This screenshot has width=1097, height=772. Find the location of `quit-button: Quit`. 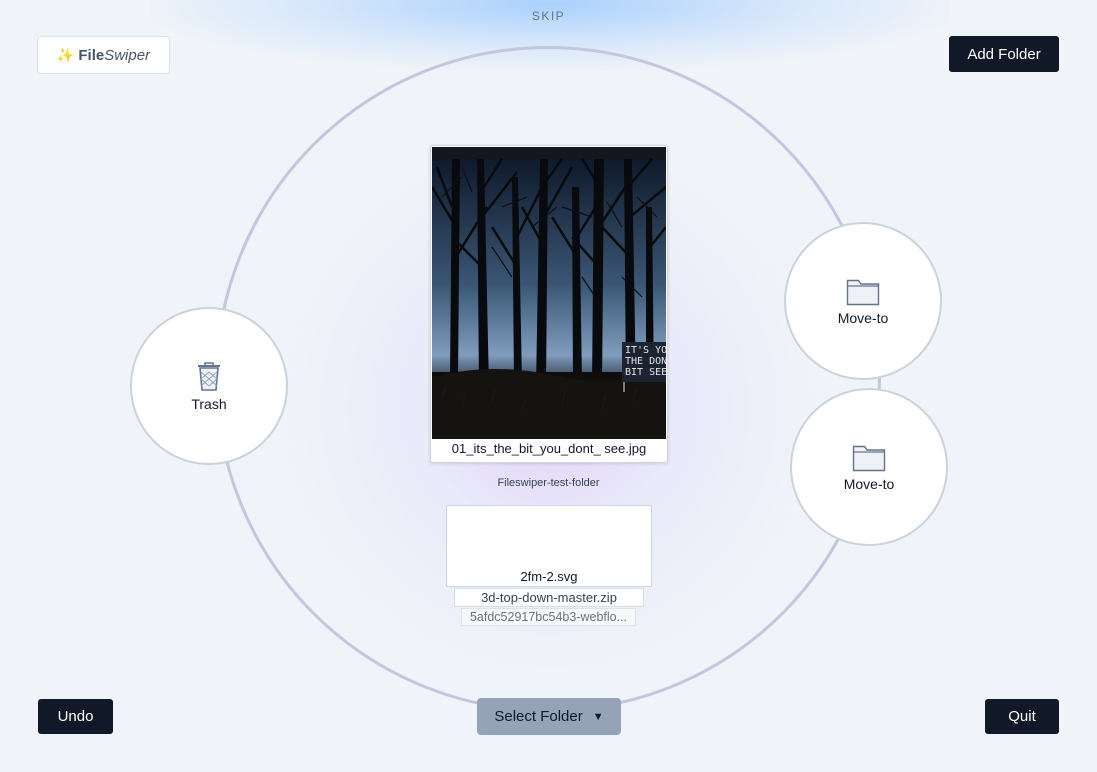

quit-button: Quit is located at coordinates (1022, 716).